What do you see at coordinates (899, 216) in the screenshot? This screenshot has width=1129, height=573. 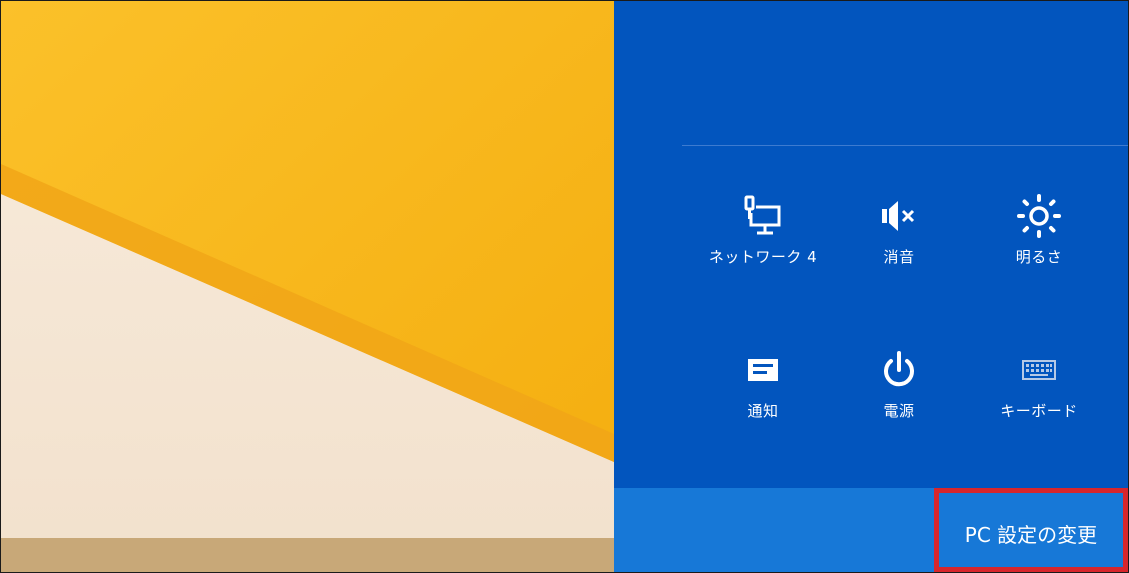 I see `volume-muted-icon` at bounding box center [899, 216].